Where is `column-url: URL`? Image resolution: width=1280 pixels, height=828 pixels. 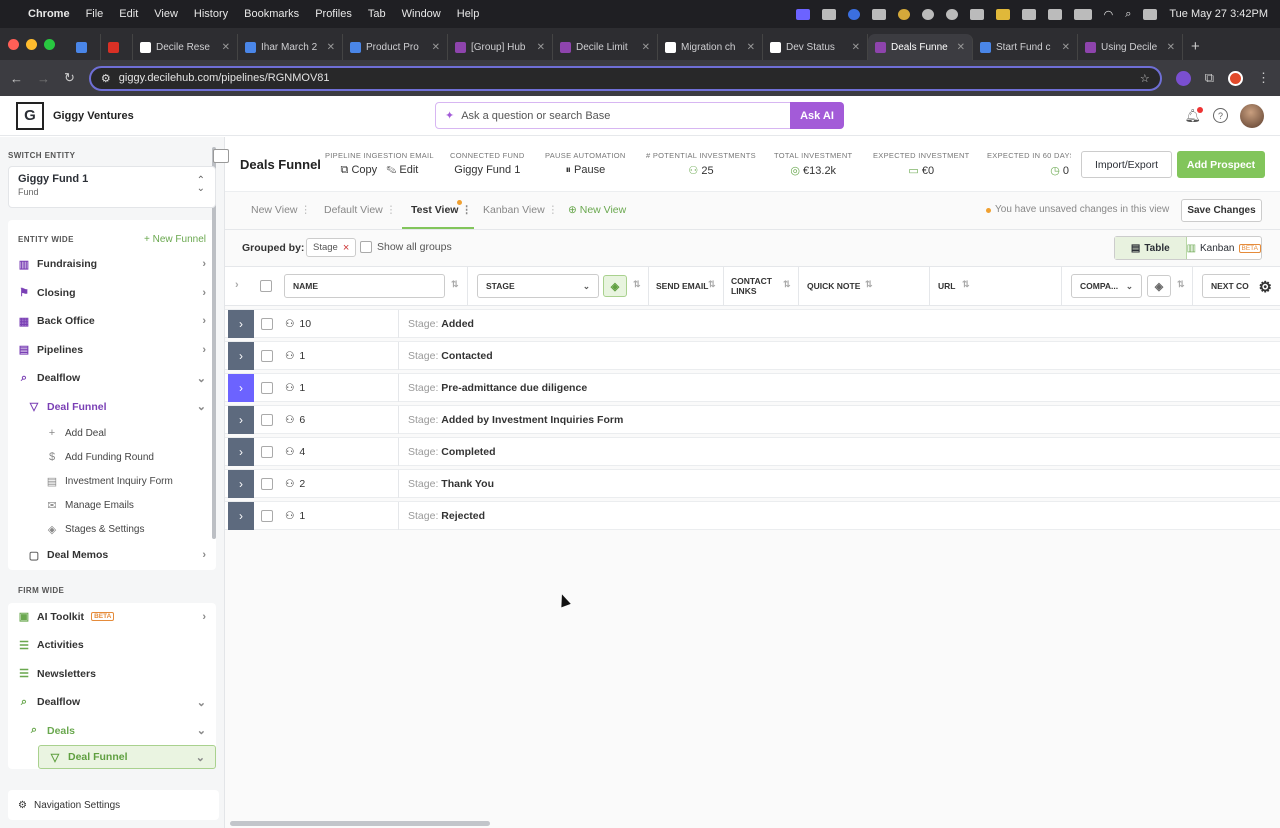
column-url: URL is located at coordinates (946, 286).